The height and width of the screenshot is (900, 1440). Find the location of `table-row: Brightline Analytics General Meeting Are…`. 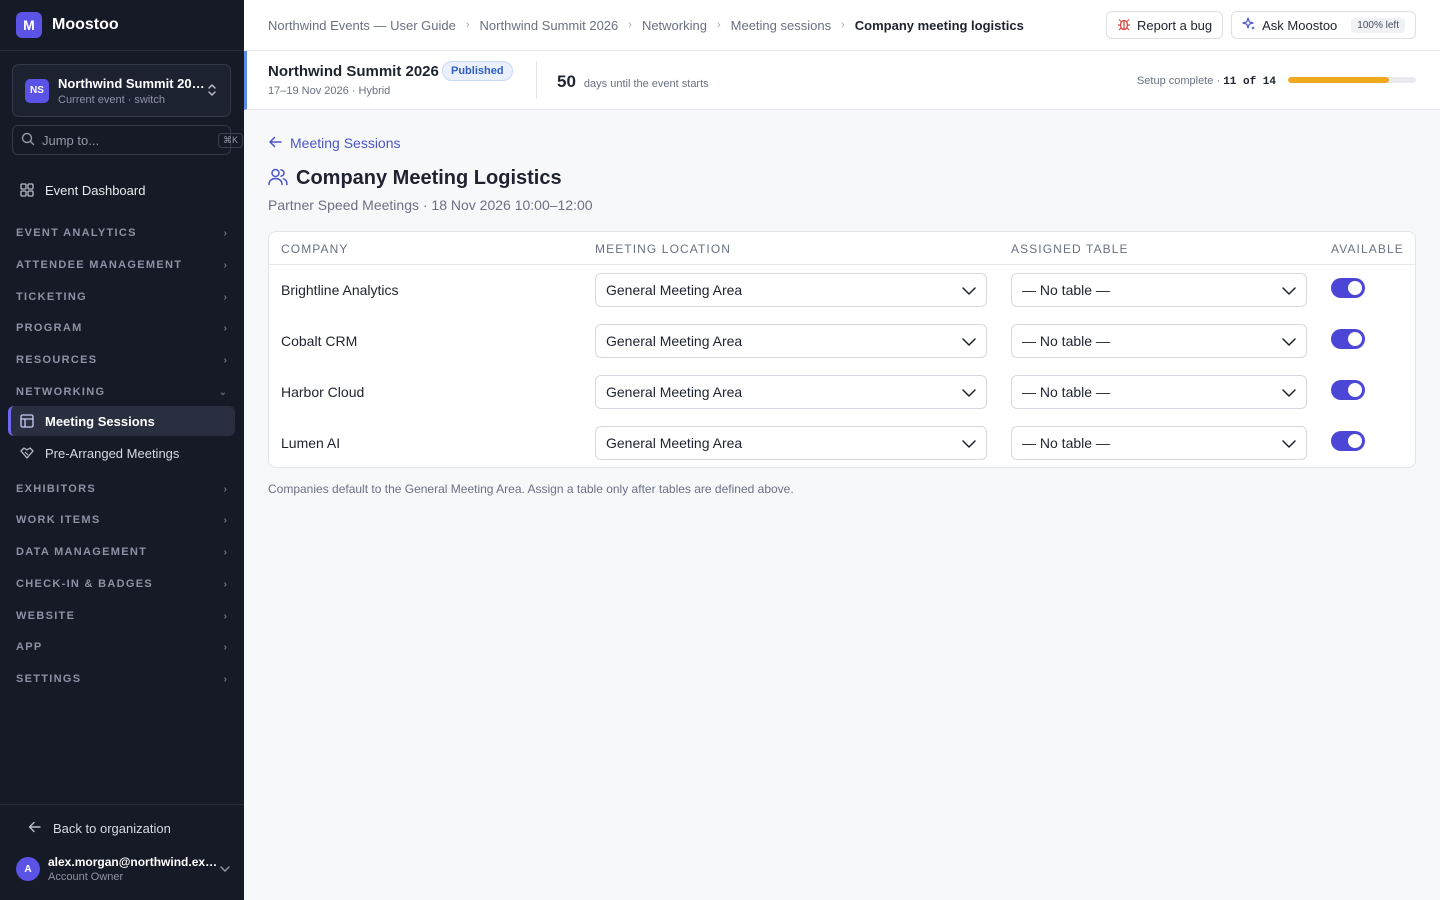

table-row: Brightline Analytics General Meeting Are… is located at coordinates (842, 290).